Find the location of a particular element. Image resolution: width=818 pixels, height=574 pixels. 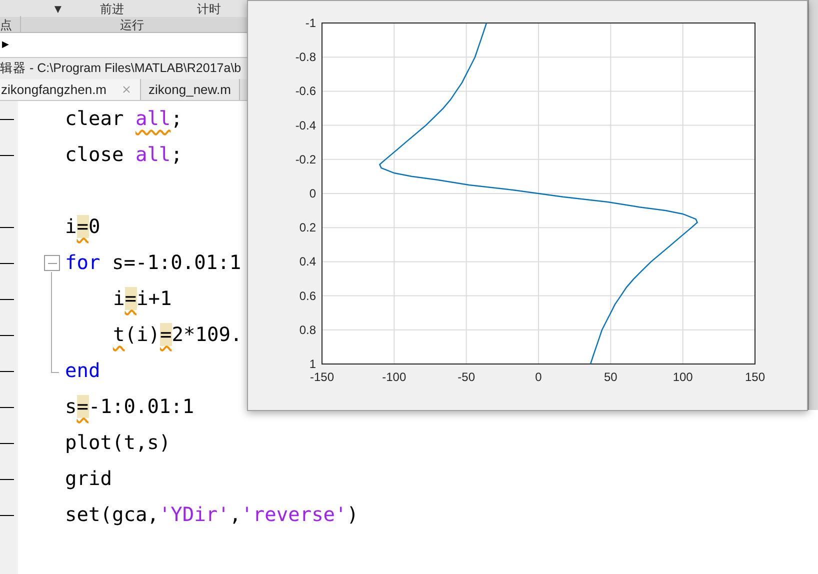

x-tick-label: 0 is located at coordinates (538, 377).